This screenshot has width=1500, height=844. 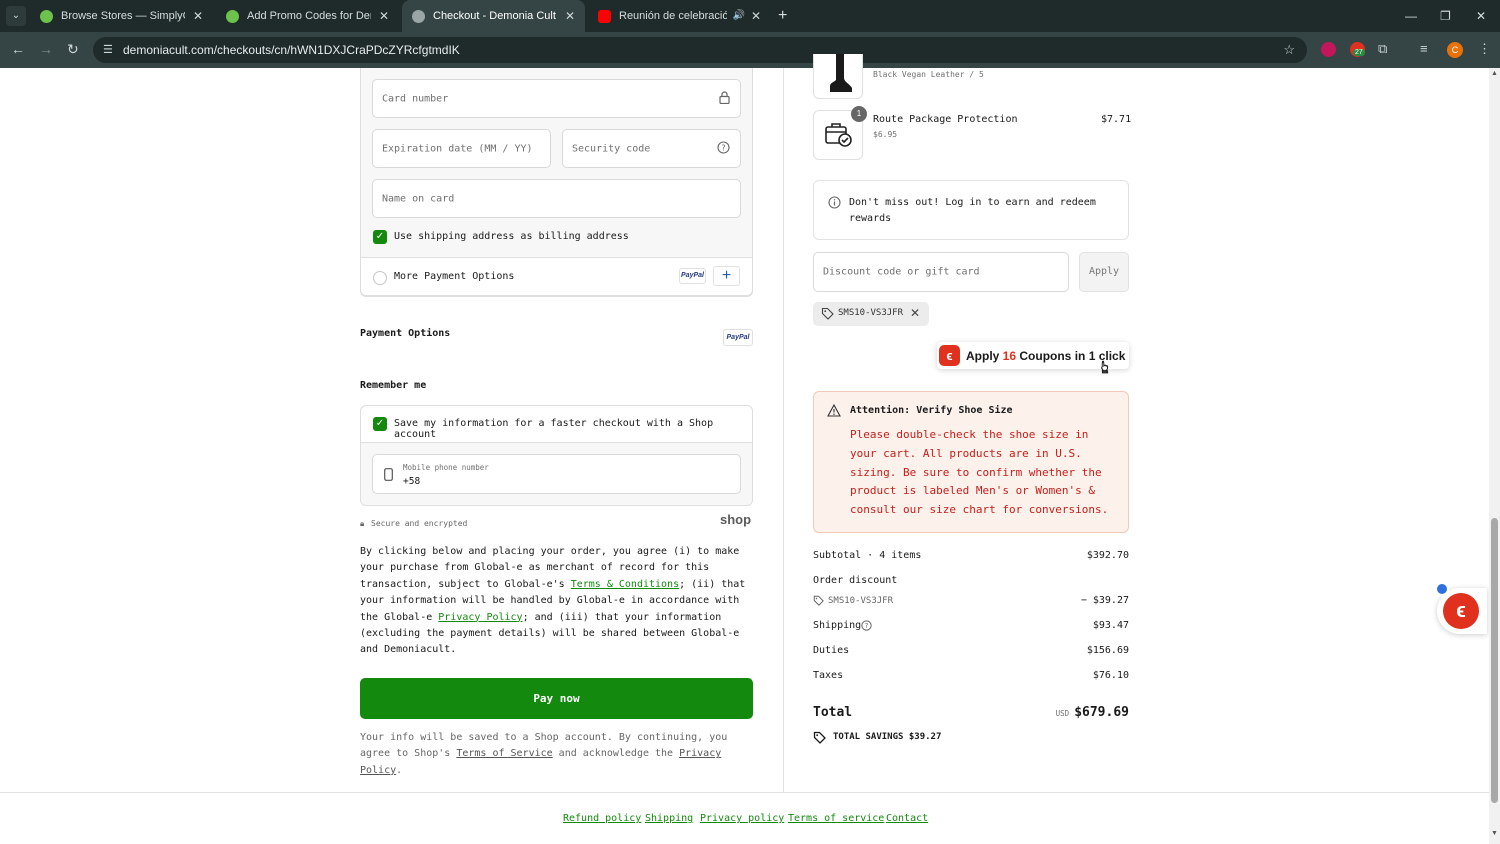 What do you see at coordinates (380, 237) in the screenshot?
I see `billing-address-checkbox: ✓` at bounding box center [380, 237].